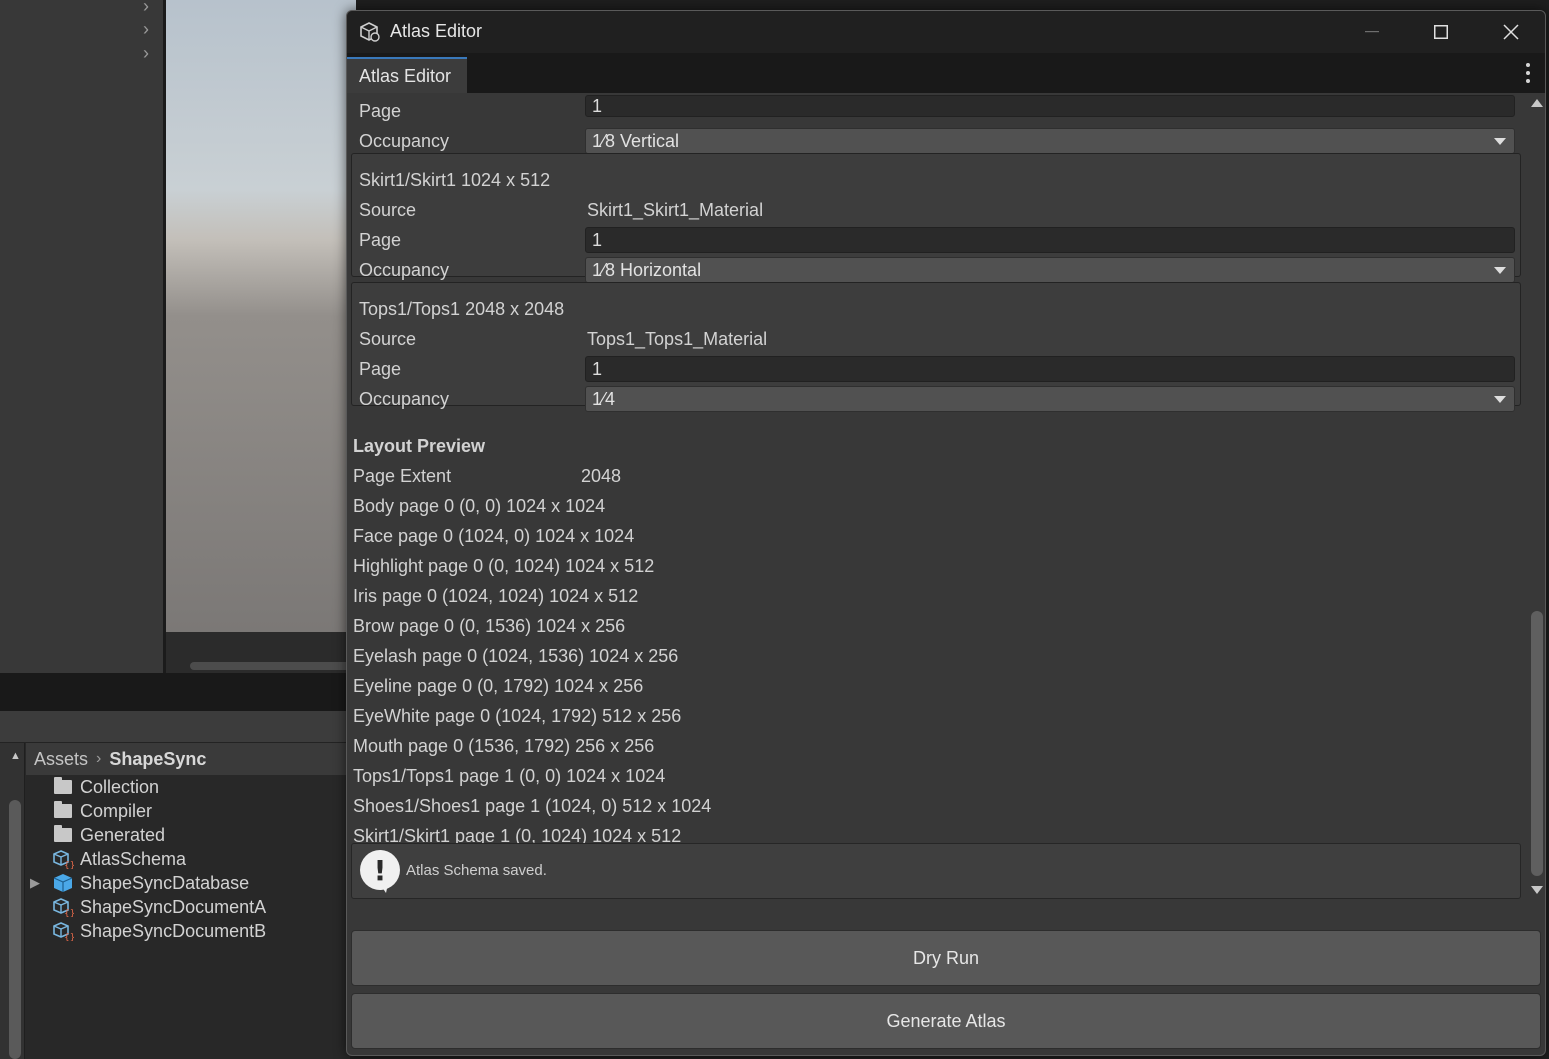 The height and width of the screenshot is (1059, 1549). Describe the element at coordinates (108, 835) in the screenshot. I see `asset-item: Generated` at that location.